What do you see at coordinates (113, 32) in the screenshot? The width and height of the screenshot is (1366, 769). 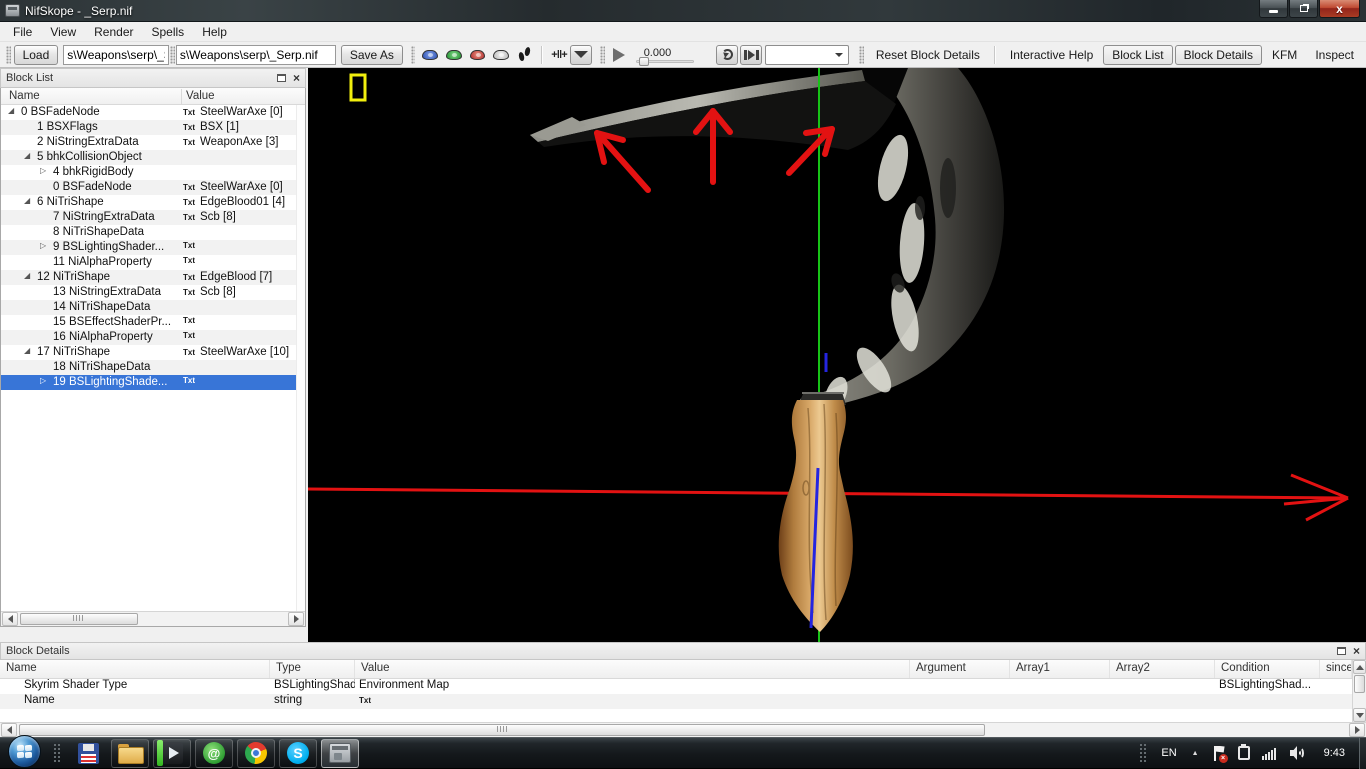 I see `menu-item-render: Render` at bounding box center [113, 32].